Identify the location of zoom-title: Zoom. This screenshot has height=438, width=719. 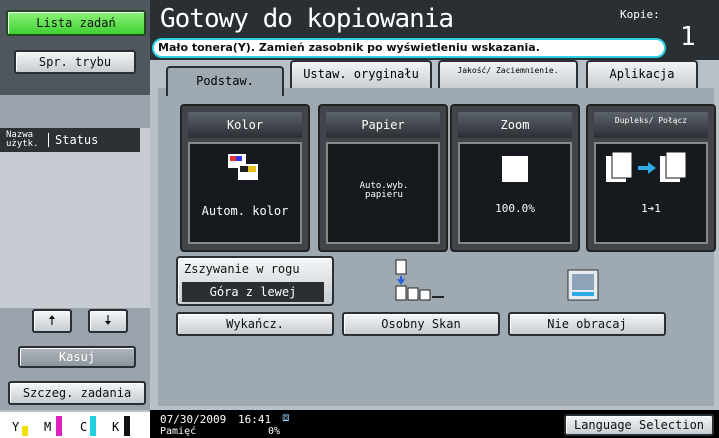
(515, 125).